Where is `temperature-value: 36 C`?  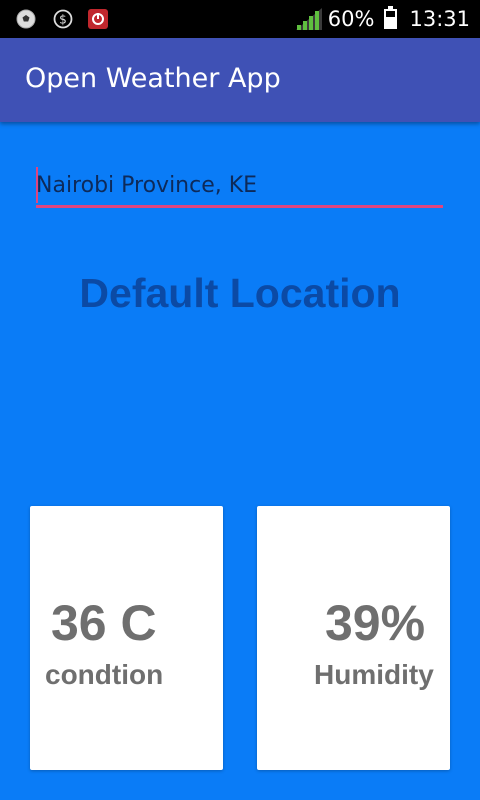
temperature-value: 36 C is located at coordinates (104, 623).